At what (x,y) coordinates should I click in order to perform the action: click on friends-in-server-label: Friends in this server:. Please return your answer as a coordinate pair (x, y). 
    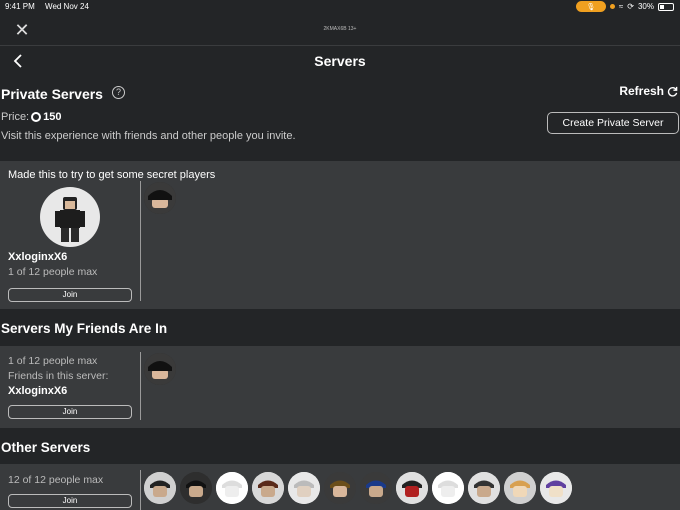
    Looking at the image, I should click on (58, 376).